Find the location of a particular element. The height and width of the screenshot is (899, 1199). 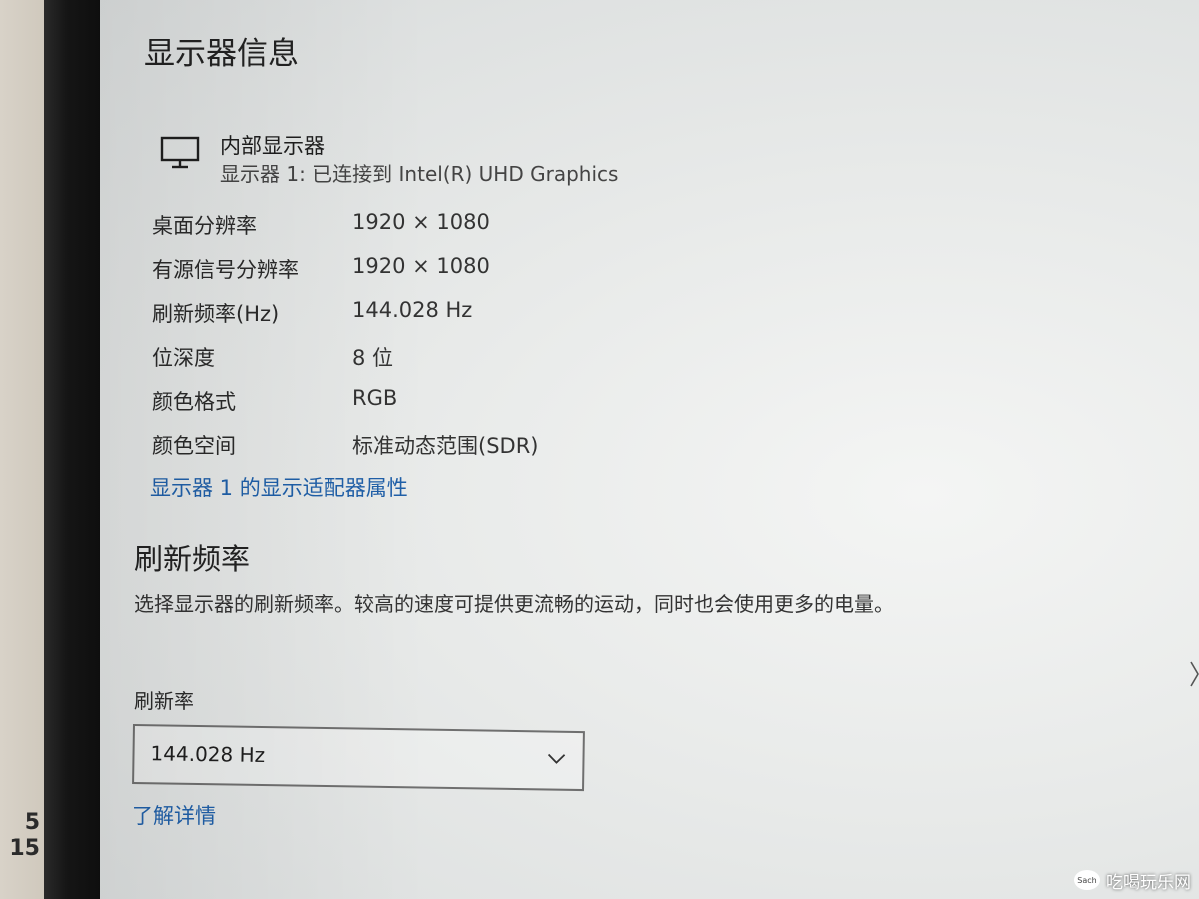

paper-digits: 5 15 is located at coordinates (20, 836).